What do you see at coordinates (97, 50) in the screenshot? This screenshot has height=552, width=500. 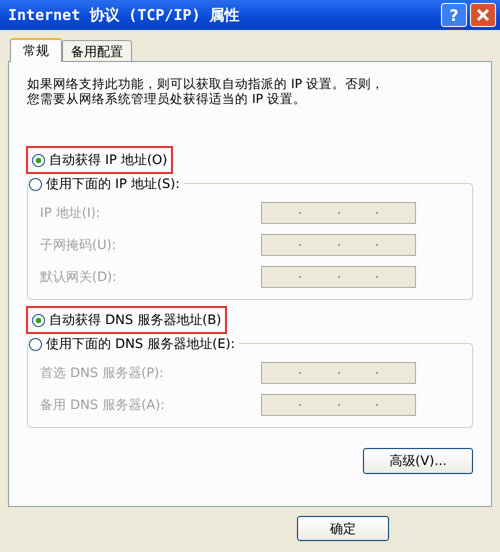 I see `tab: 备用配置` at bounding box center [97, 50].